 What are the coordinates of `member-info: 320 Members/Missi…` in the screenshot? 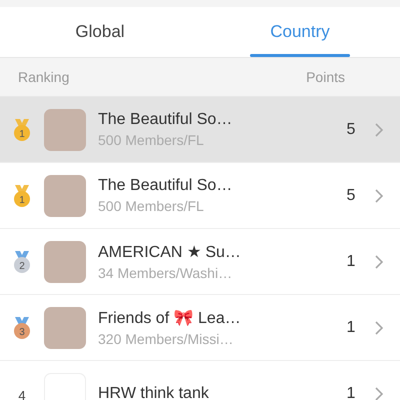 It's located at (166, 339).